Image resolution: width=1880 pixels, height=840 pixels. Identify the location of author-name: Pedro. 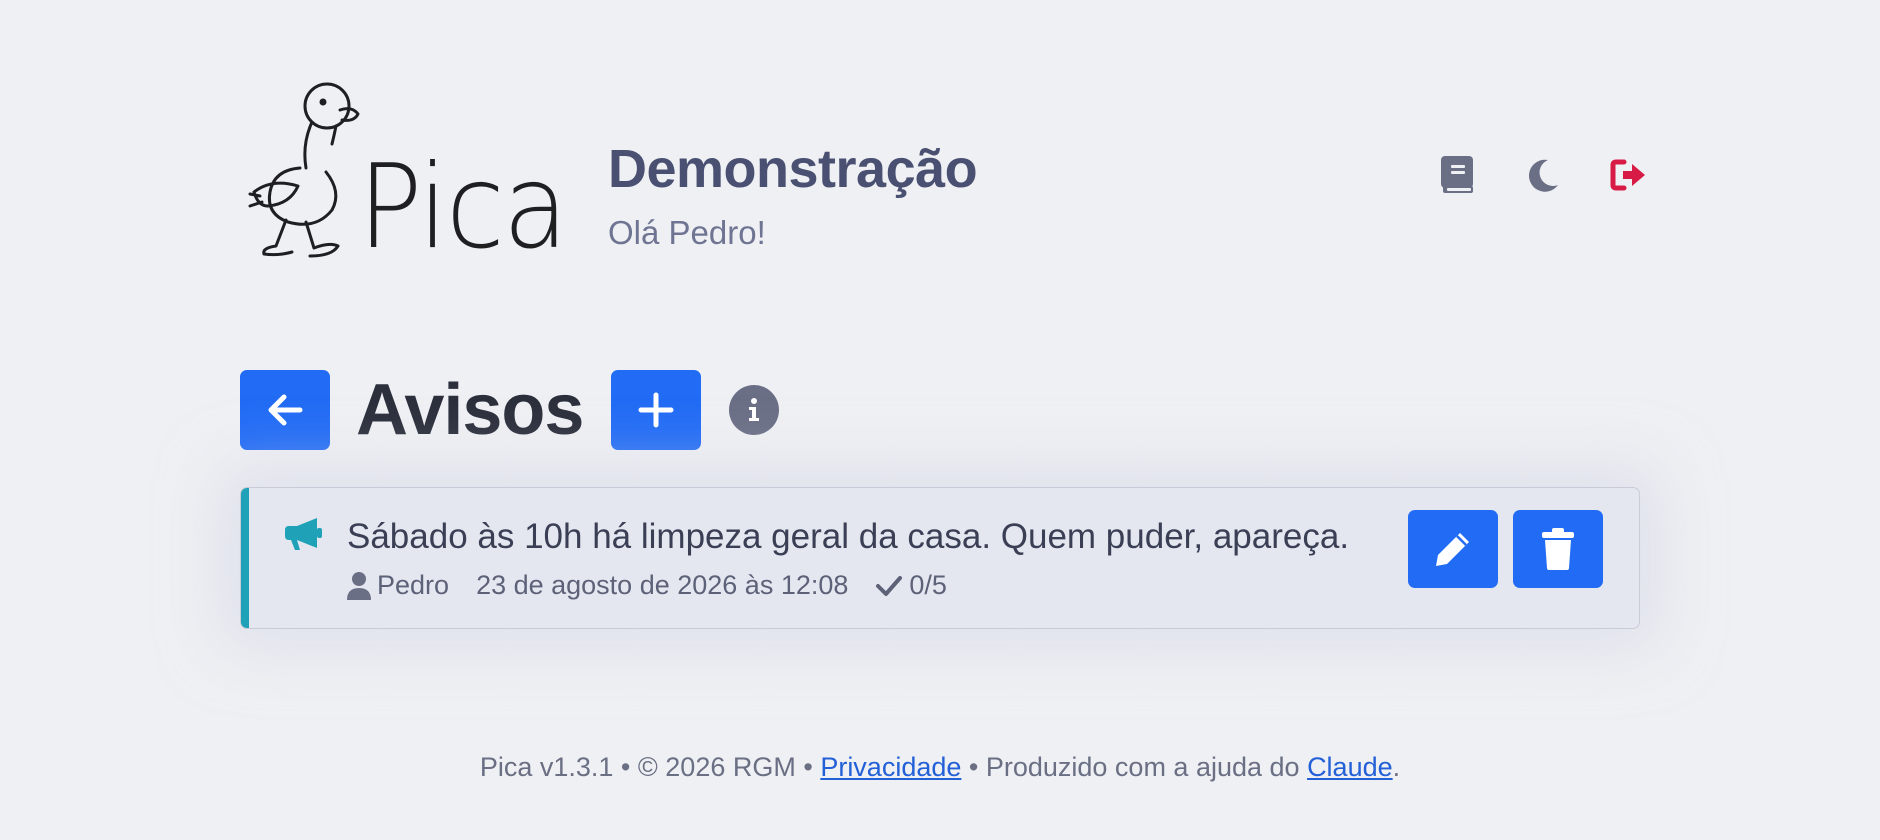
(413, 585).